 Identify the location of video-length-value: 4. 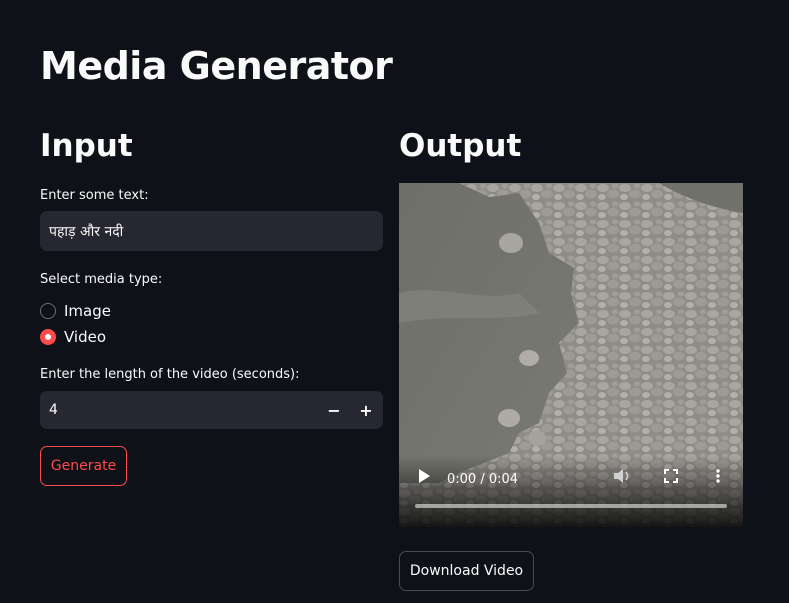
(179, 410).